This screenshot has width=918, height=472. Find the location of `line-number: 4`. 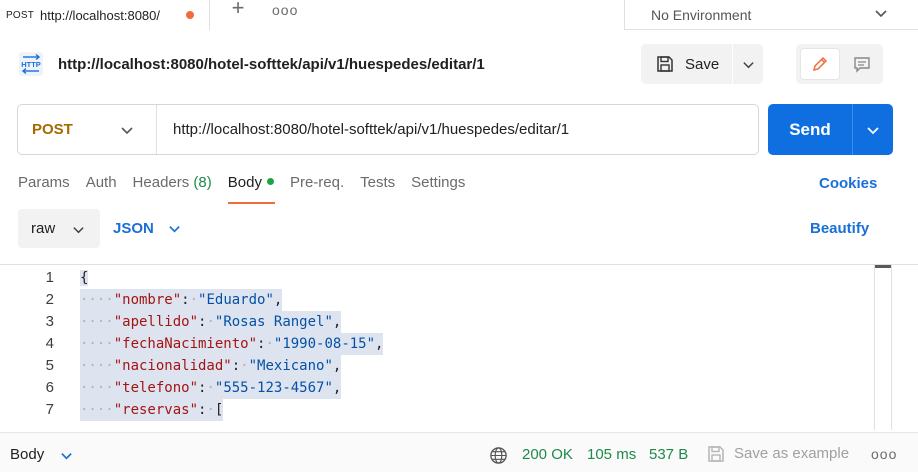

line-number: 4 is located at coordinates (49, 343).